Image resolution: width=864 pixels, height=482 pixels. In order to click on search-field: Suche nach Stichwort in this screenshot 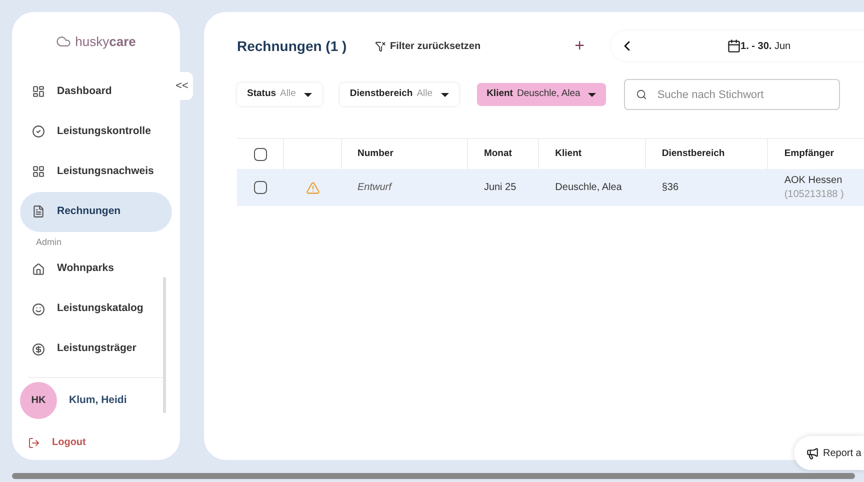, I will do `click(732, 94)`.